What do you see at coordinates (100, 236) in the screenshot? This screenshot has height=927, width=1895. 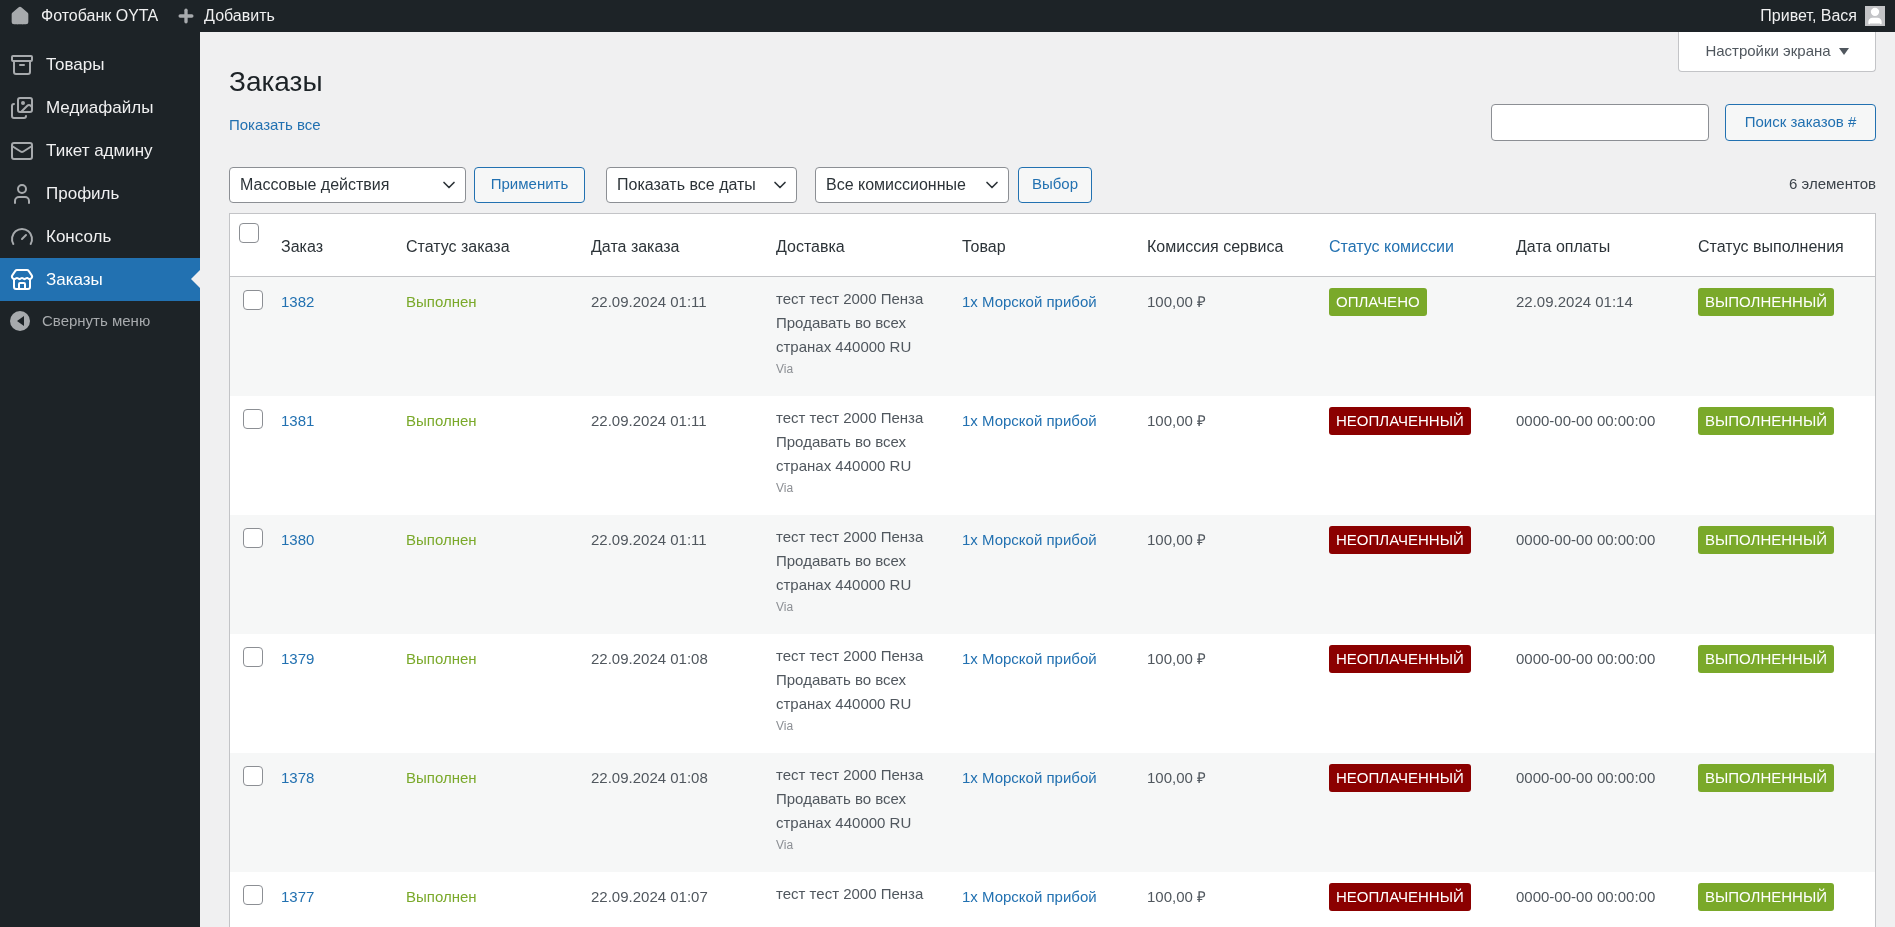 I see `sidebar-item: Консоль` at bounding box center [100, 236].